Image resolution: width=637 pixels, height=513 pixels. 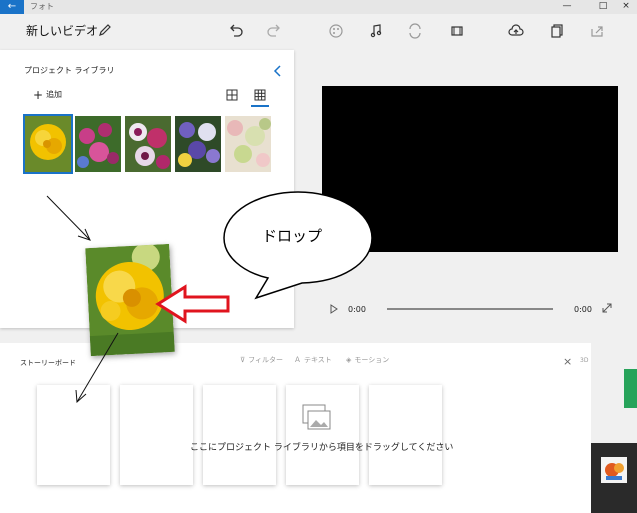 What do you see at coordinates (567, 361) in the screenshot?
I see `close-icon: ×` at bounding box center [567, 361].